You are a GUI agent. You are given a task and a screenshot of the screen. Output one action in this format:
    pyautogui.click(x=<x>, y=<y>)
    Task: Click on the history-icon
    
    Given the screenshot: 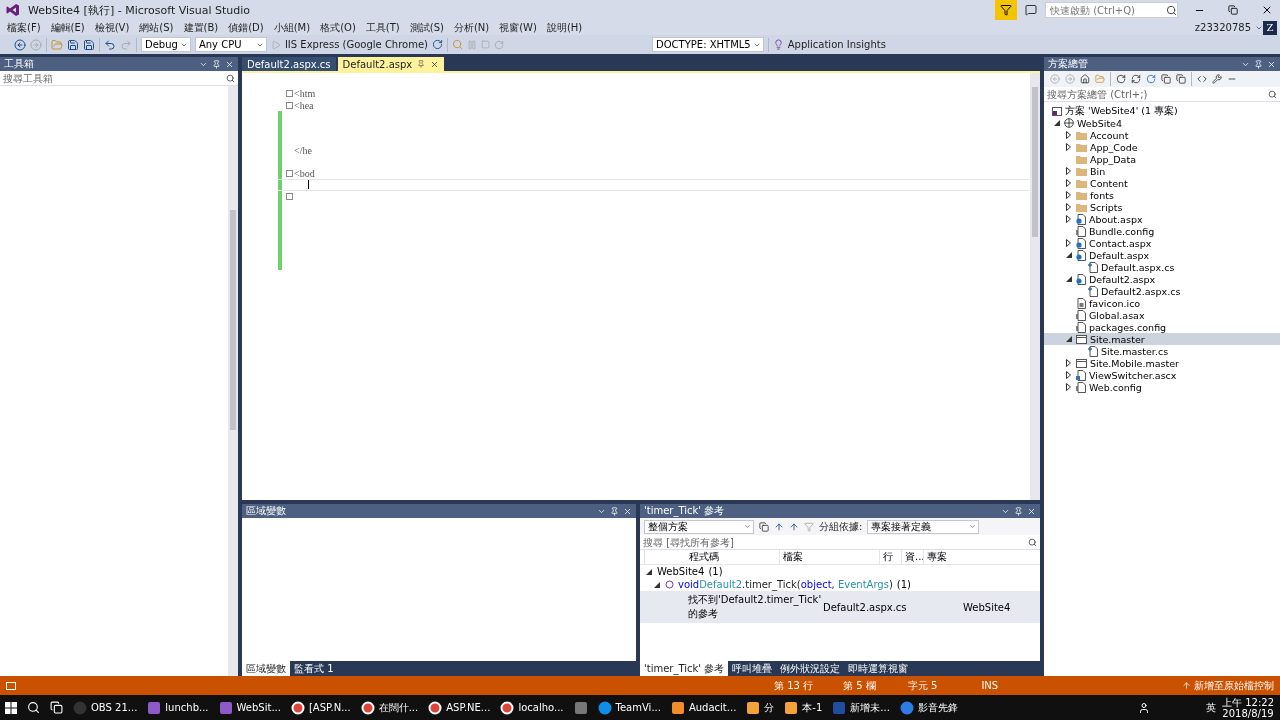 What is the action you would take?
    pyautogui.click(x=1121, y=79)
    